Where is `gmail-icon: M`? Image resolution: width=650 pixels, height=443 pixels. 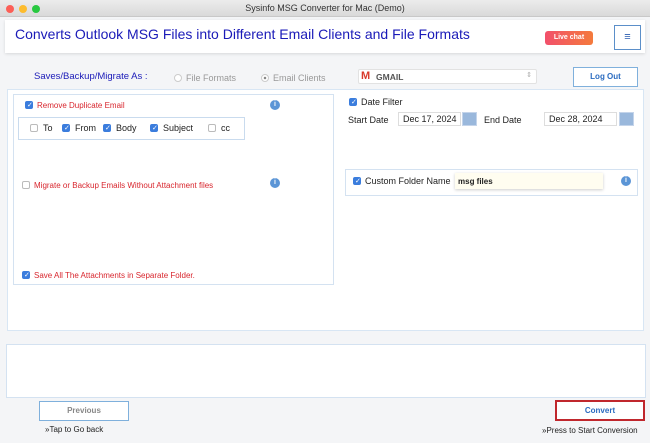 gmail-icon: M is located at coordinates (366, 76).